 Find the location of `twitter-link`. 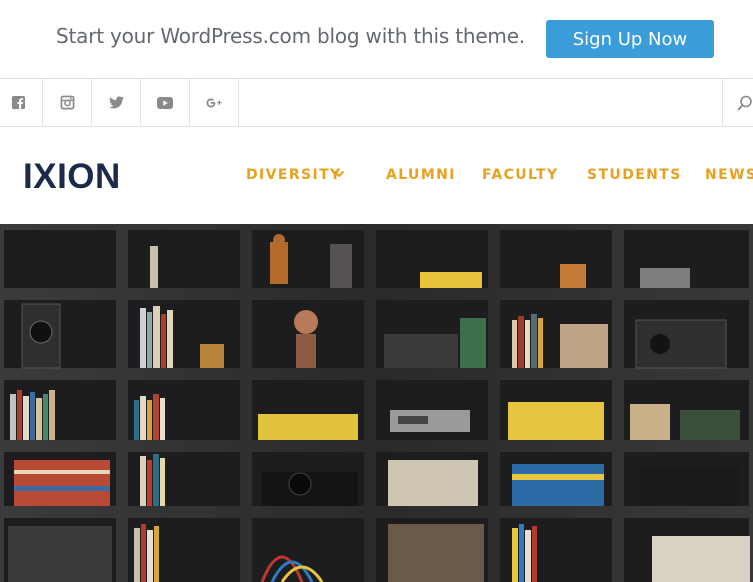

twitter-link is located at coordinates (116, 102).